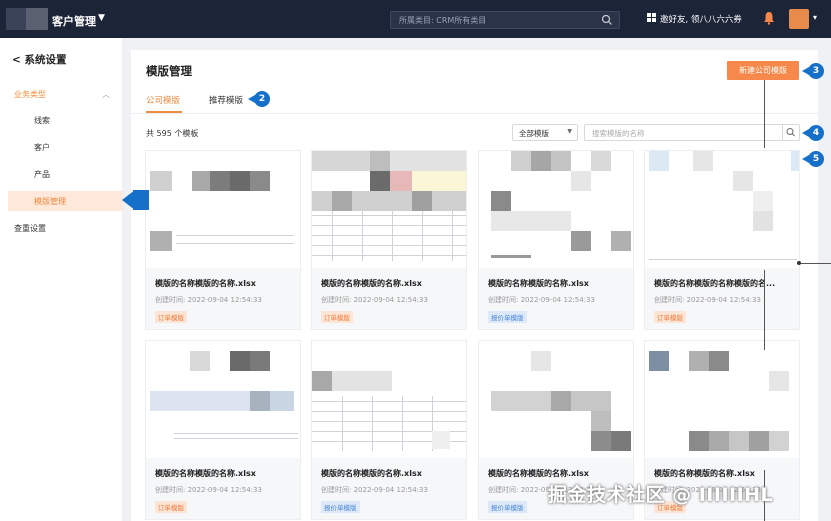  Describe the element at coordinates (226, 100) in the screenshot. I see `tab-recommended-templates: 推荐模版` at that location.